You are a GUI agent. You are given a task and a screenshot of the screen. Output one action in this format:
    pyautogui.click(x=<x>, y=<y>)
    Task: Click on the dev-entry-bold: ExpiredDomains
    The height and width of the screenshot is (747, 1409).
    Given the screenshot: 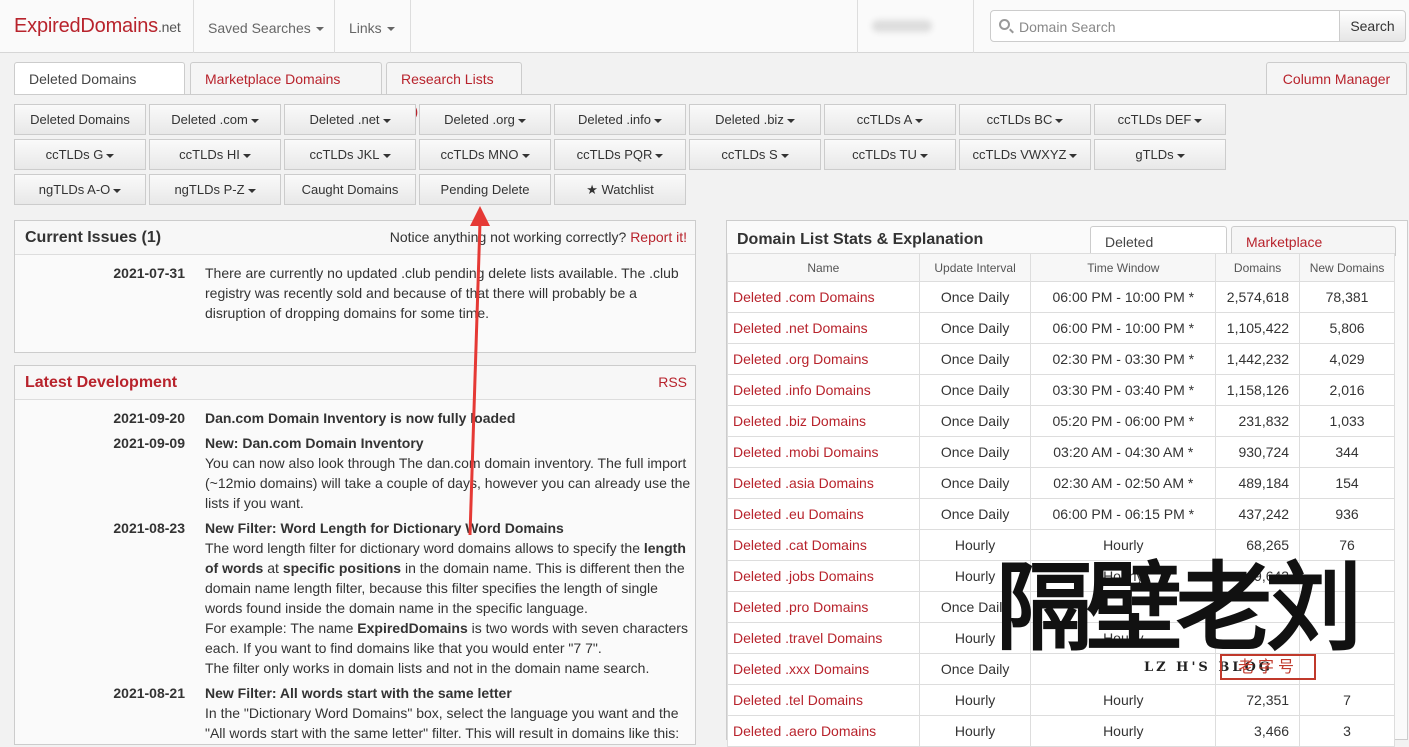 What is the action you would take?
    pyautogui.click(x=412, y=628)
    